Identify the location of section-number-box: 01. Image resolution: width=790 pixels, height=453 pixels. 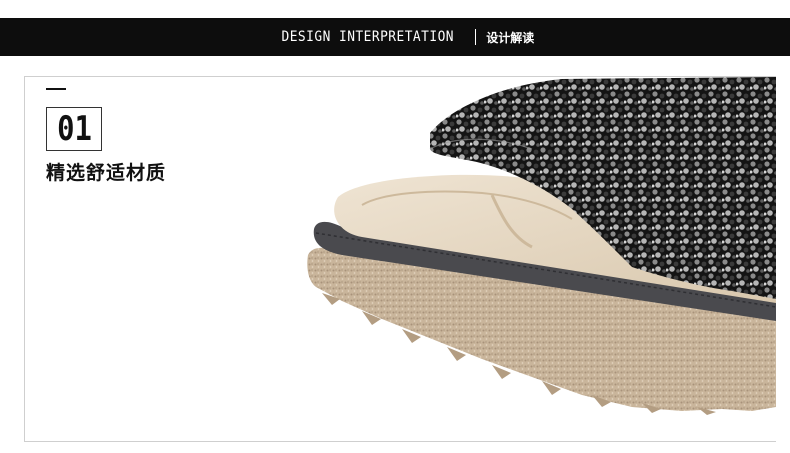
(74, 129).